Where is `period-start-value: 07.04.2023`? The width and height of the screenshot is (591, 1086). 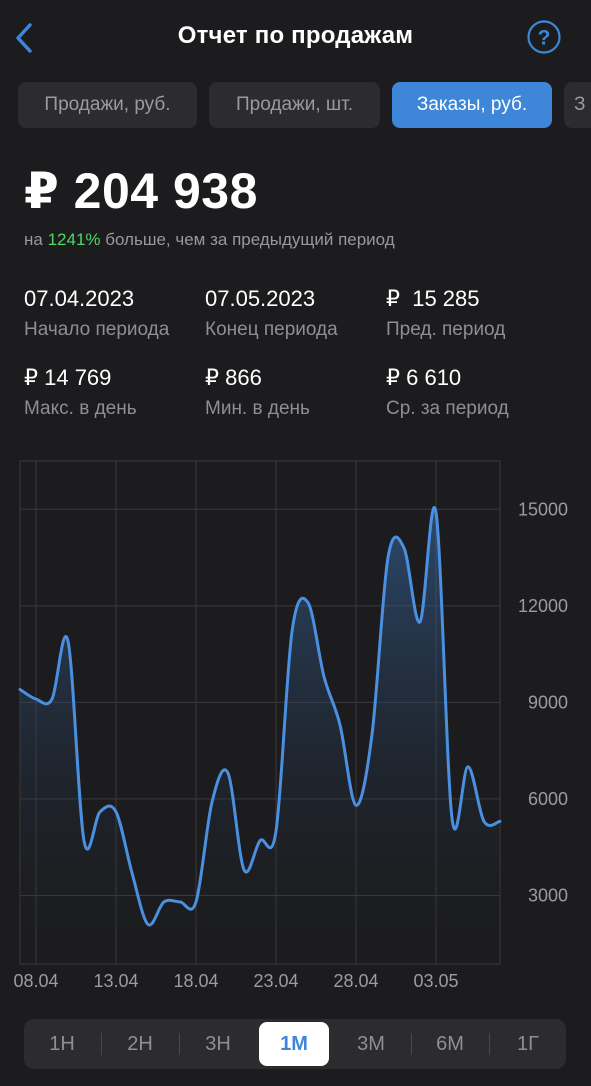 period-start-value: 07.04.2023 is located at coordinates (79, 298).